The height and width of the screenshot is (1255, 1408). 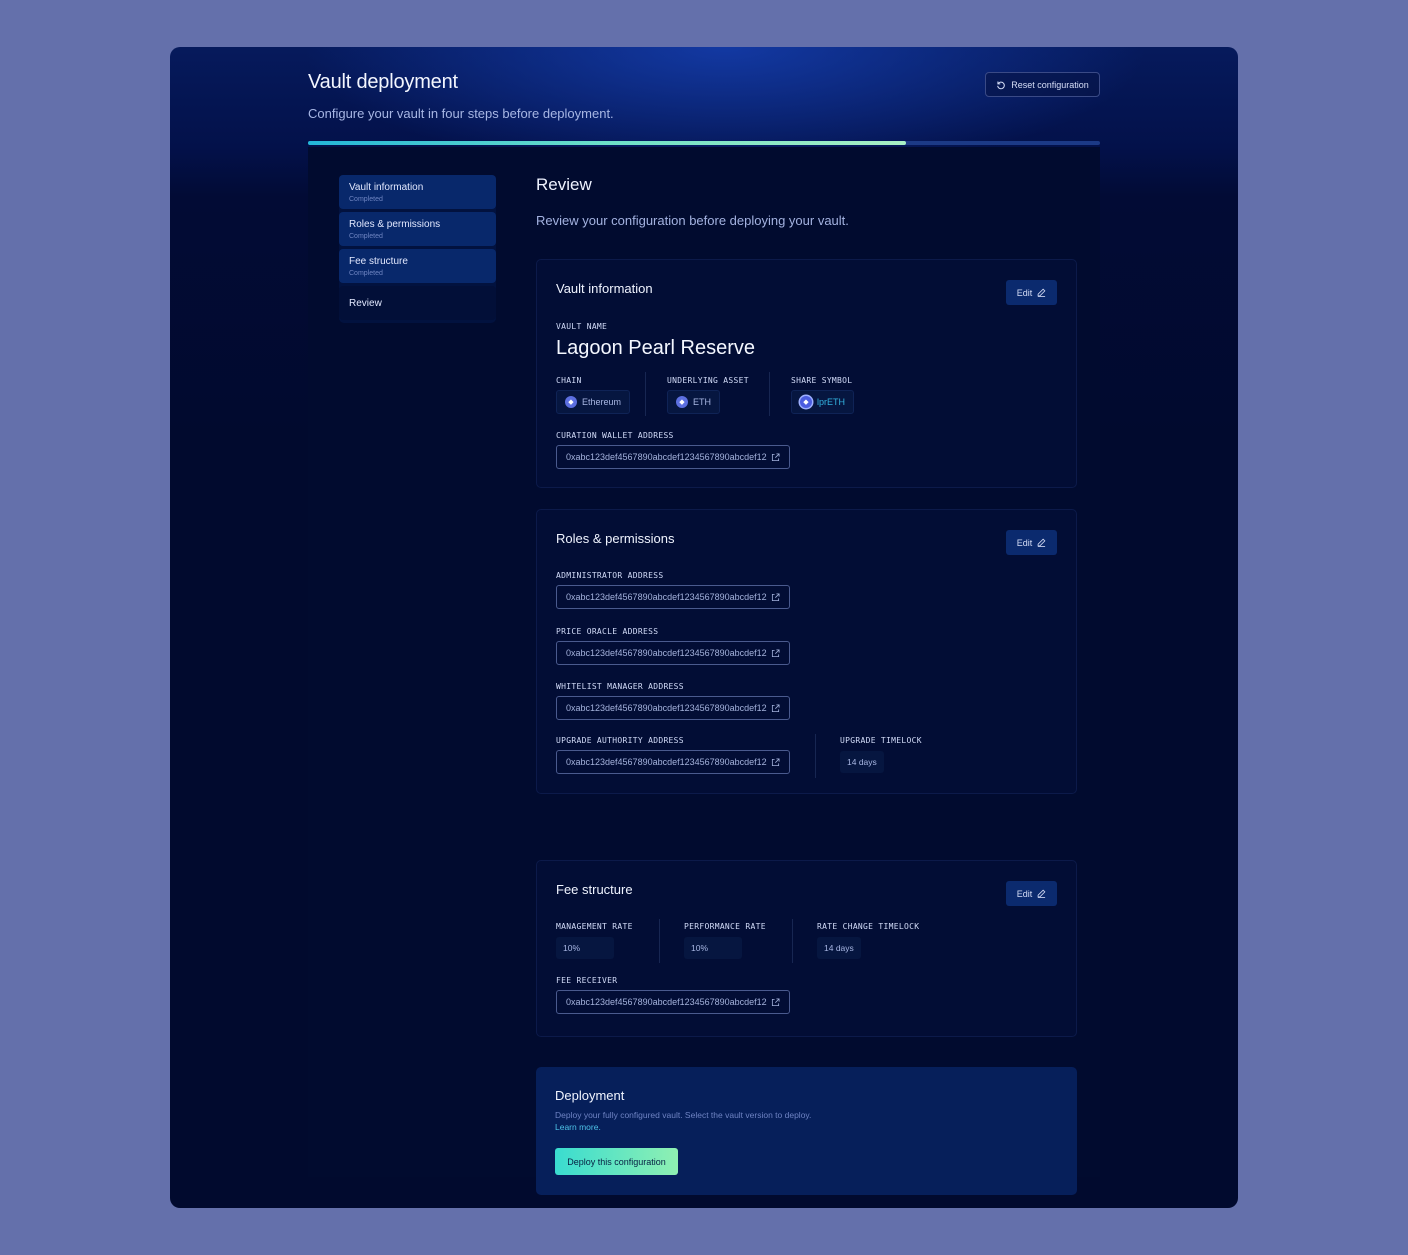 What do you see at coordinates (610, 575) in the screenshot?
I see `administrator-address-label: ADMINISTRATOR ADDRESS` at bounding box center [610, 575].